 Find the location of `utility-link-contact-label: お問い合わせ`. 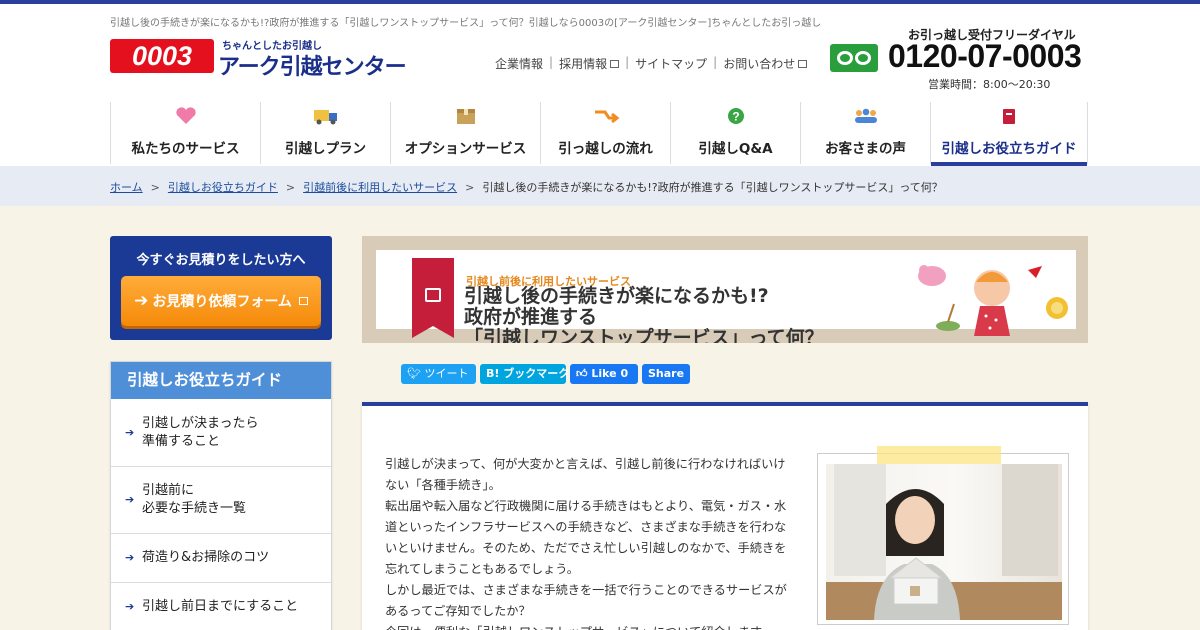

utility-link-contact-label: お問い合わせ is located at coordinates (759, 64).